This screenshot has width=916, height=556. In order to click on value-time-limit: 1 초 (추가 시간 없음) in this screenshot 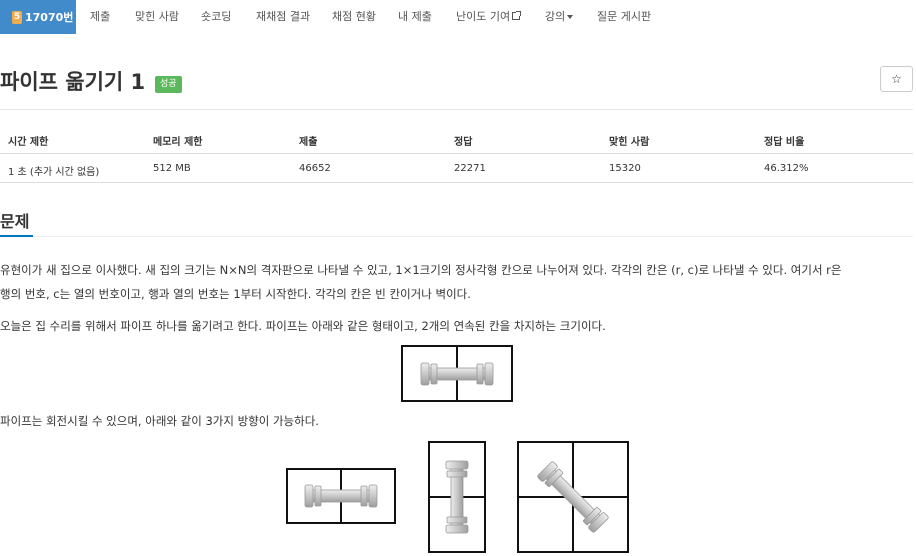, I will do `click(54, 172)`.